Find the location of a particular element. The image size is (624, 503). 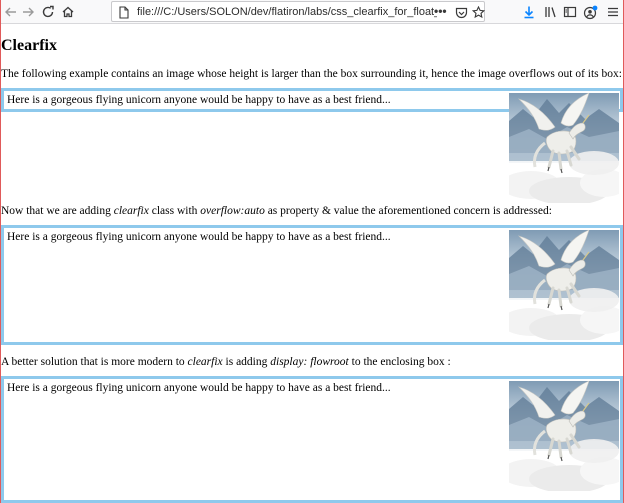

home-icon is located at coordinates (68, 12).